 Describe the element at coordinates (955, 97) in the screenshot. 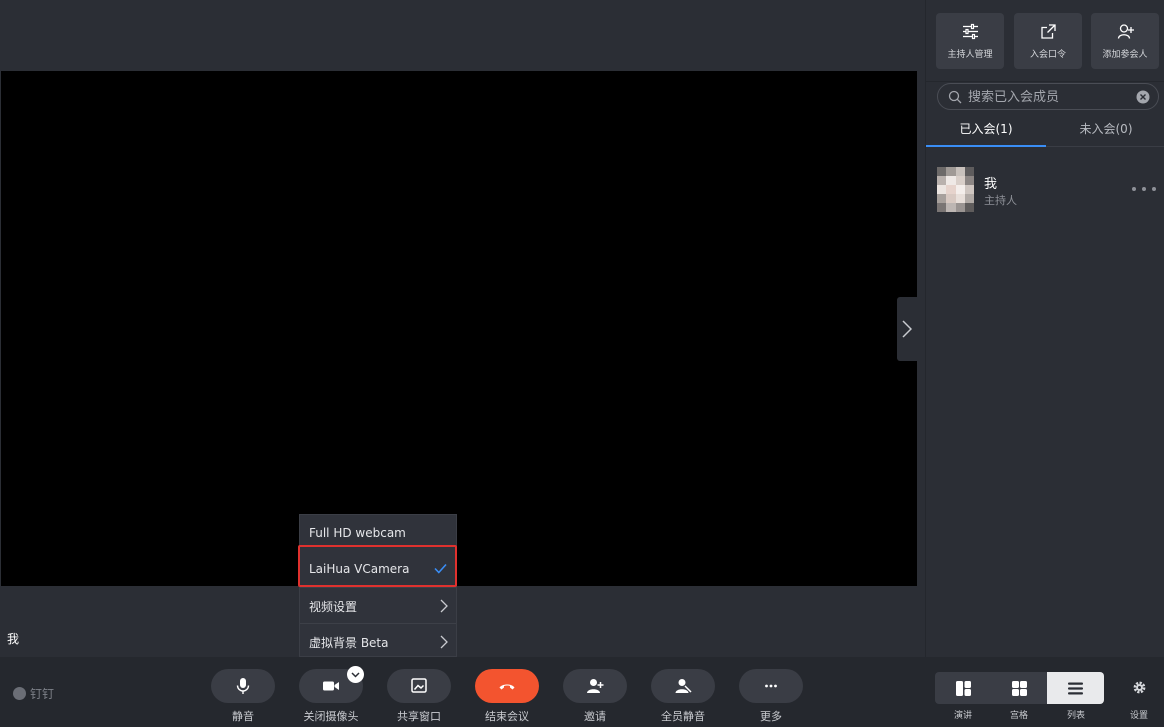

I see `search-icon` at that location.